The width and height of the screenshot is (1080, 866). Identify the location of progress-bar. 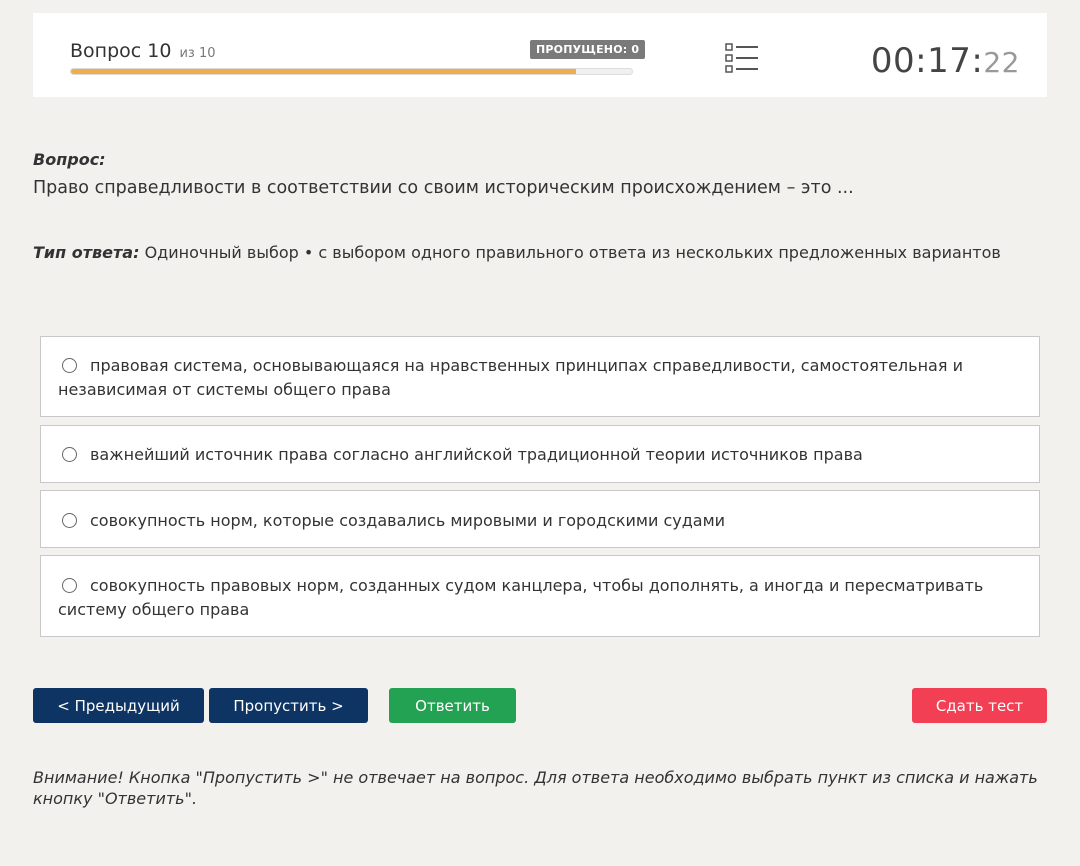
(351, 71).